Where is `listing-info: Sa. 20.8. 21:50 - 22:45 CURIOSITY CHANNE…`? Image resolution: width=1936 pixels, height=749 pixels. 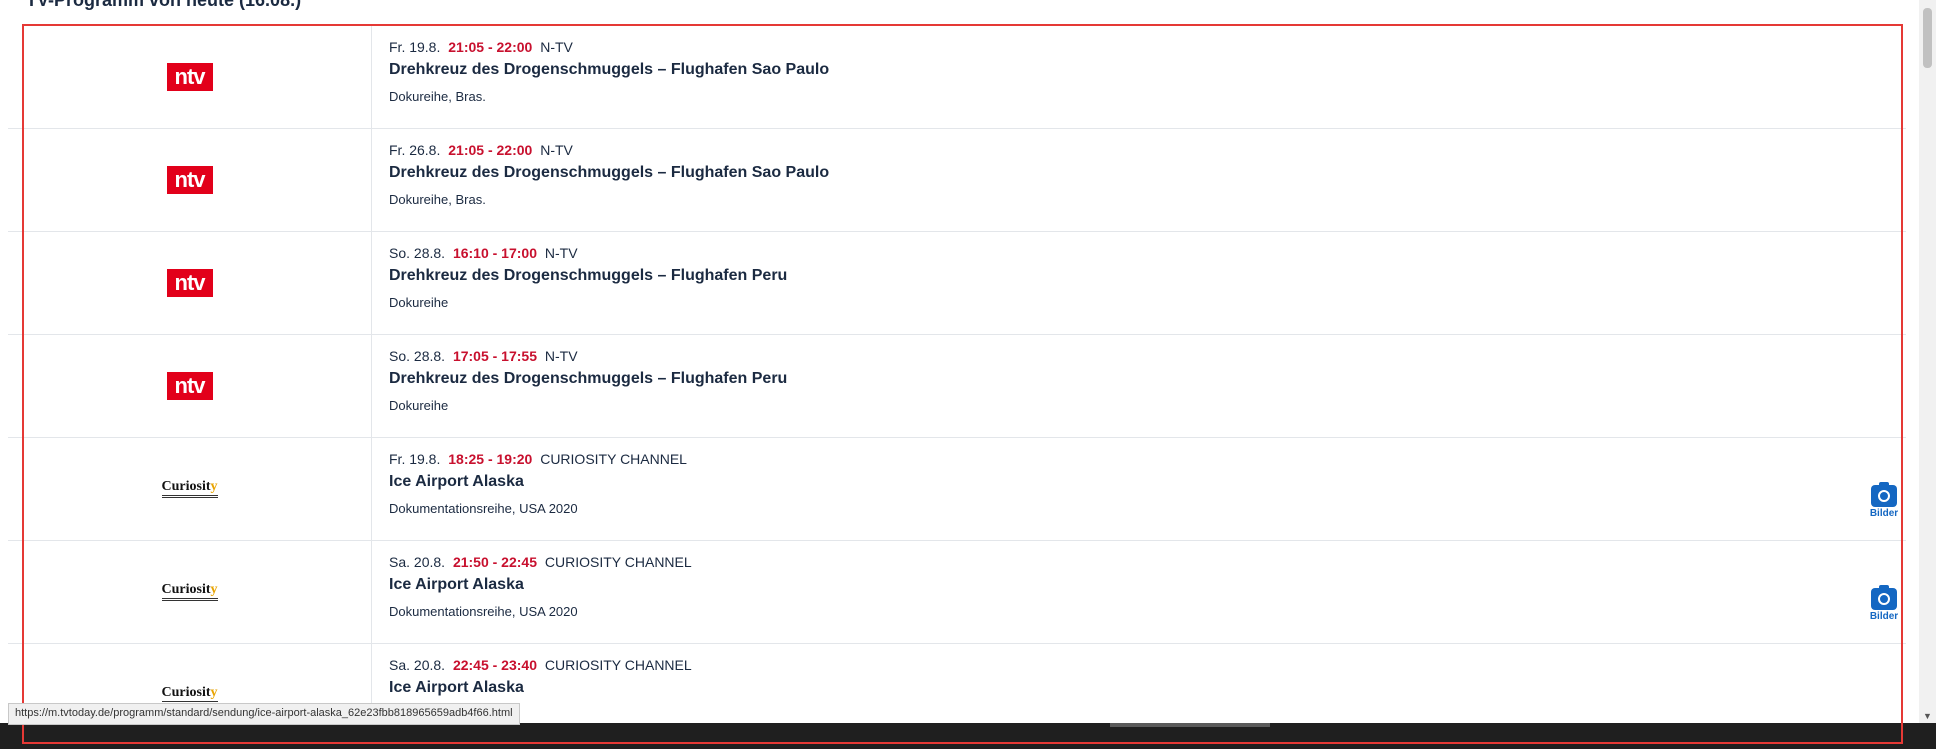 listing-info: Sa. 20.8. 21:50 - 22:45 CURIOSITY CHANNE… is located at coordinates (1139, 592).